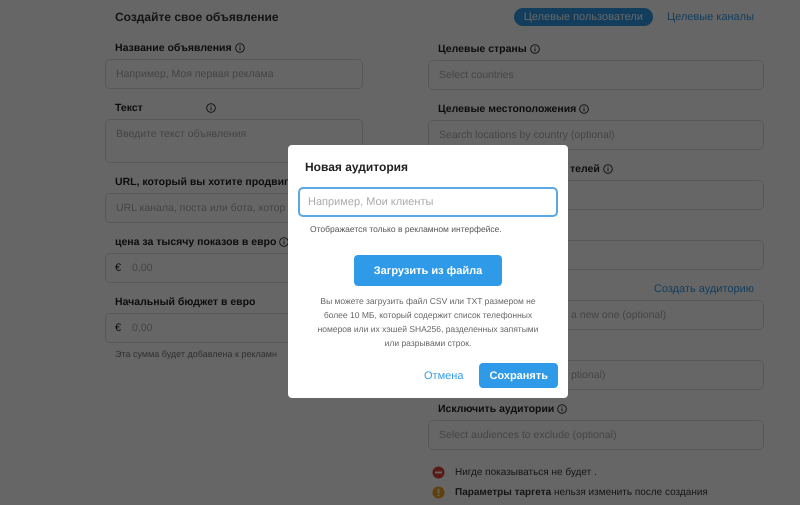 The width and height of the screenshot is (800, 505). I want to click on field-label: URL, который вы хотите продвиг, so click(201, 182).